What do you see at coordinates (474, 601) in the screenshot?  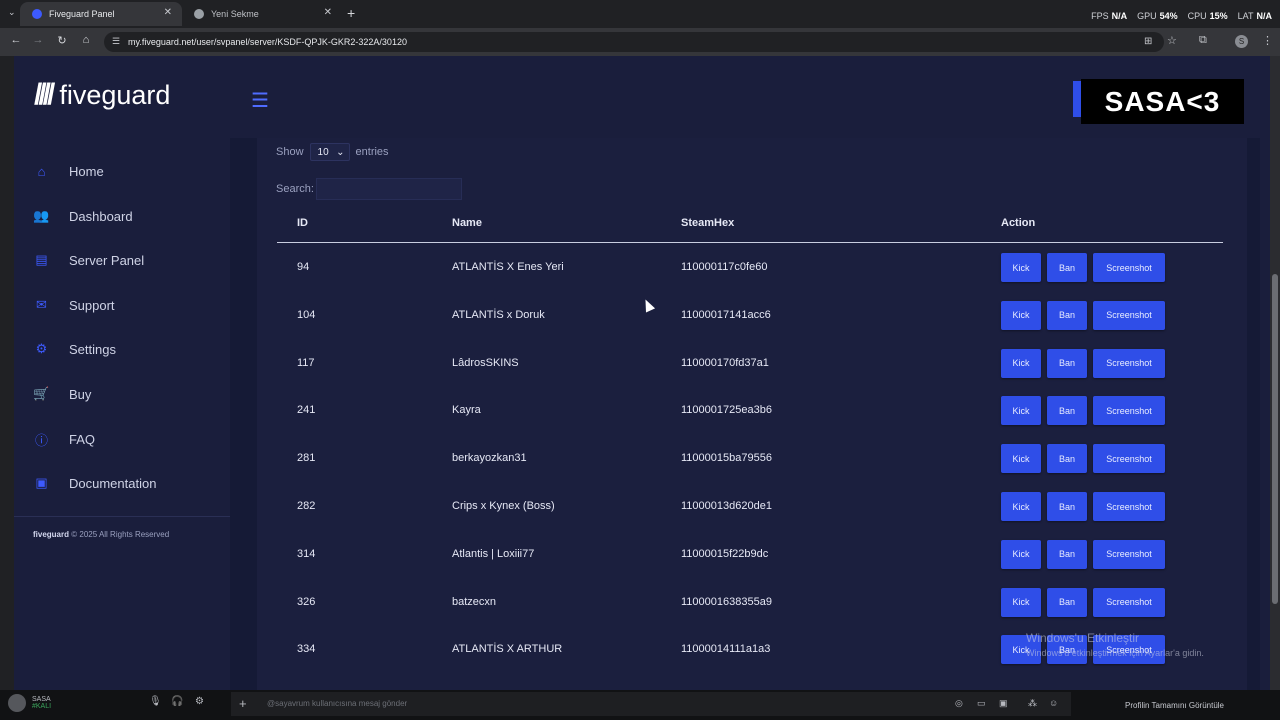 I see `cell-name: batzecxn` at bounding box center [474, 601].